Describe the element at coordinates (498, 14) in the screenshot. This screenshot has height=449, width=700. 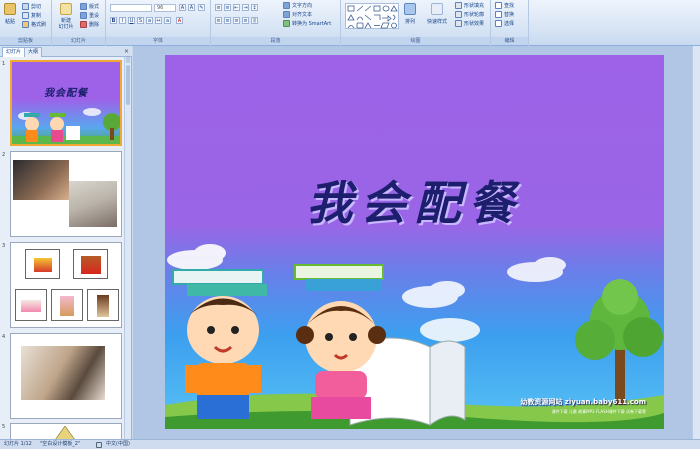
I see `replace-icon` at that location.